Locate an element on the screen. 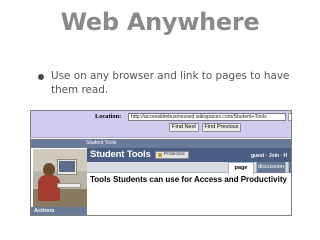 The height and width of the screenshot is (240, 320). wiki-user-links: guest · Join · H is located at coordinates (269, 156).